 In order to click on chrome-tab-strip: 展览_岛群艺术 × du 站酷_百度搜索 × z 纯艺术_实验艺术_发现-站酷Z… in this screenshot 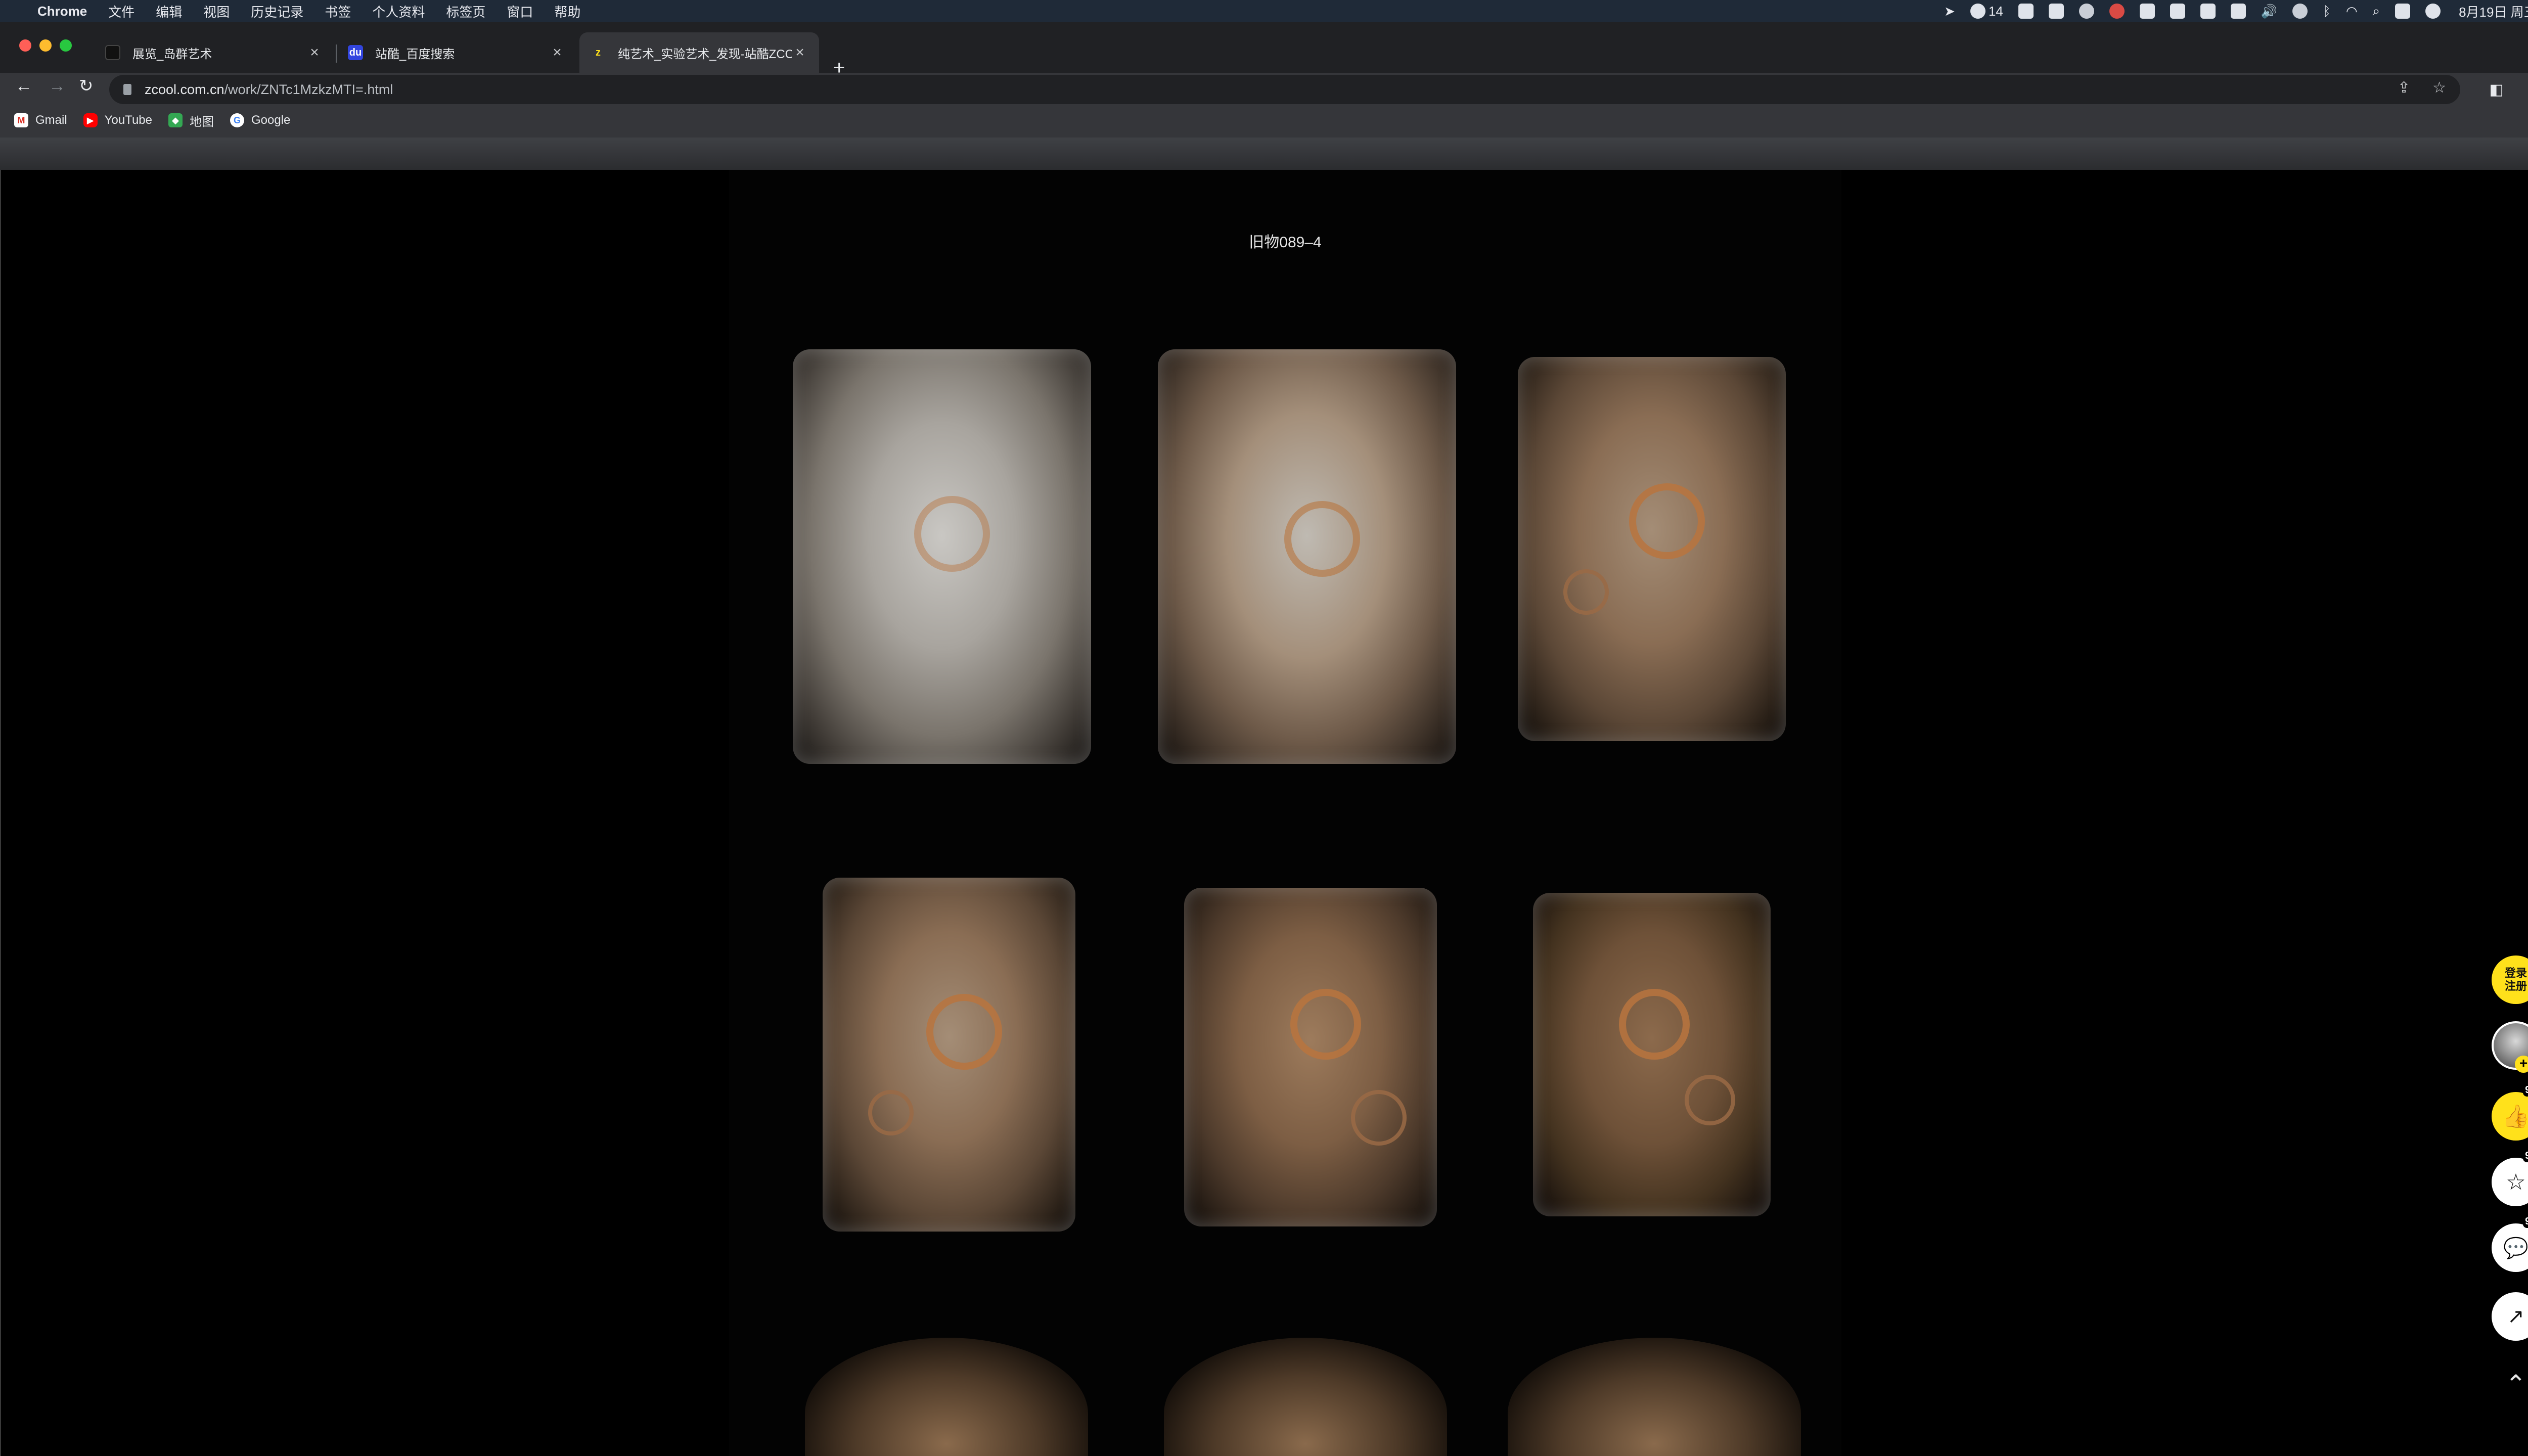, I will do `click(1264, 50)`.